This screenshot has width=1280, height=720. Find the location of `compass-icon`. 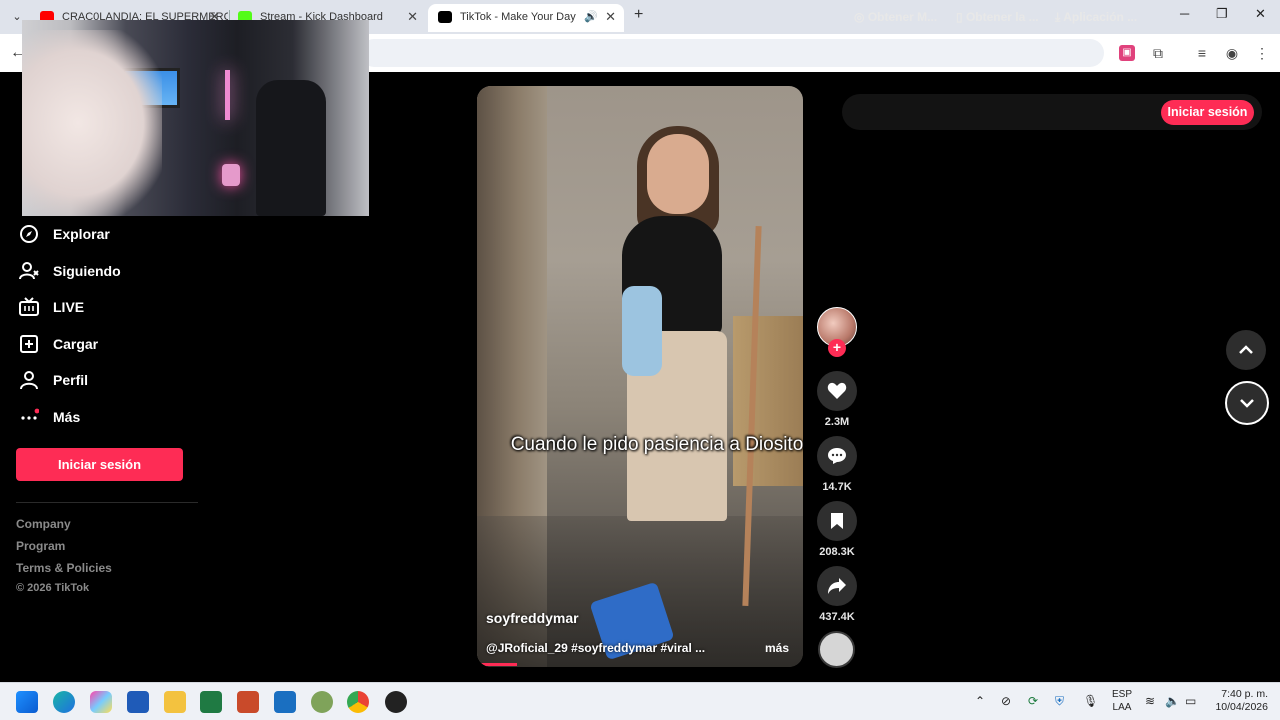

compass-icon is located at coordinates (29, 234).